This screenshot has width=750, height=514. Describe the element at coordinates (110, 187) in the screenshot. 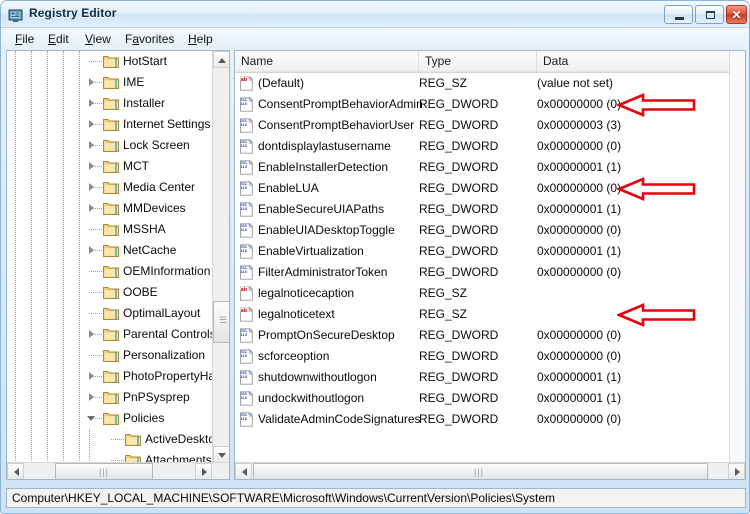

I see `tree-item-media-center: Media Center` at that location.